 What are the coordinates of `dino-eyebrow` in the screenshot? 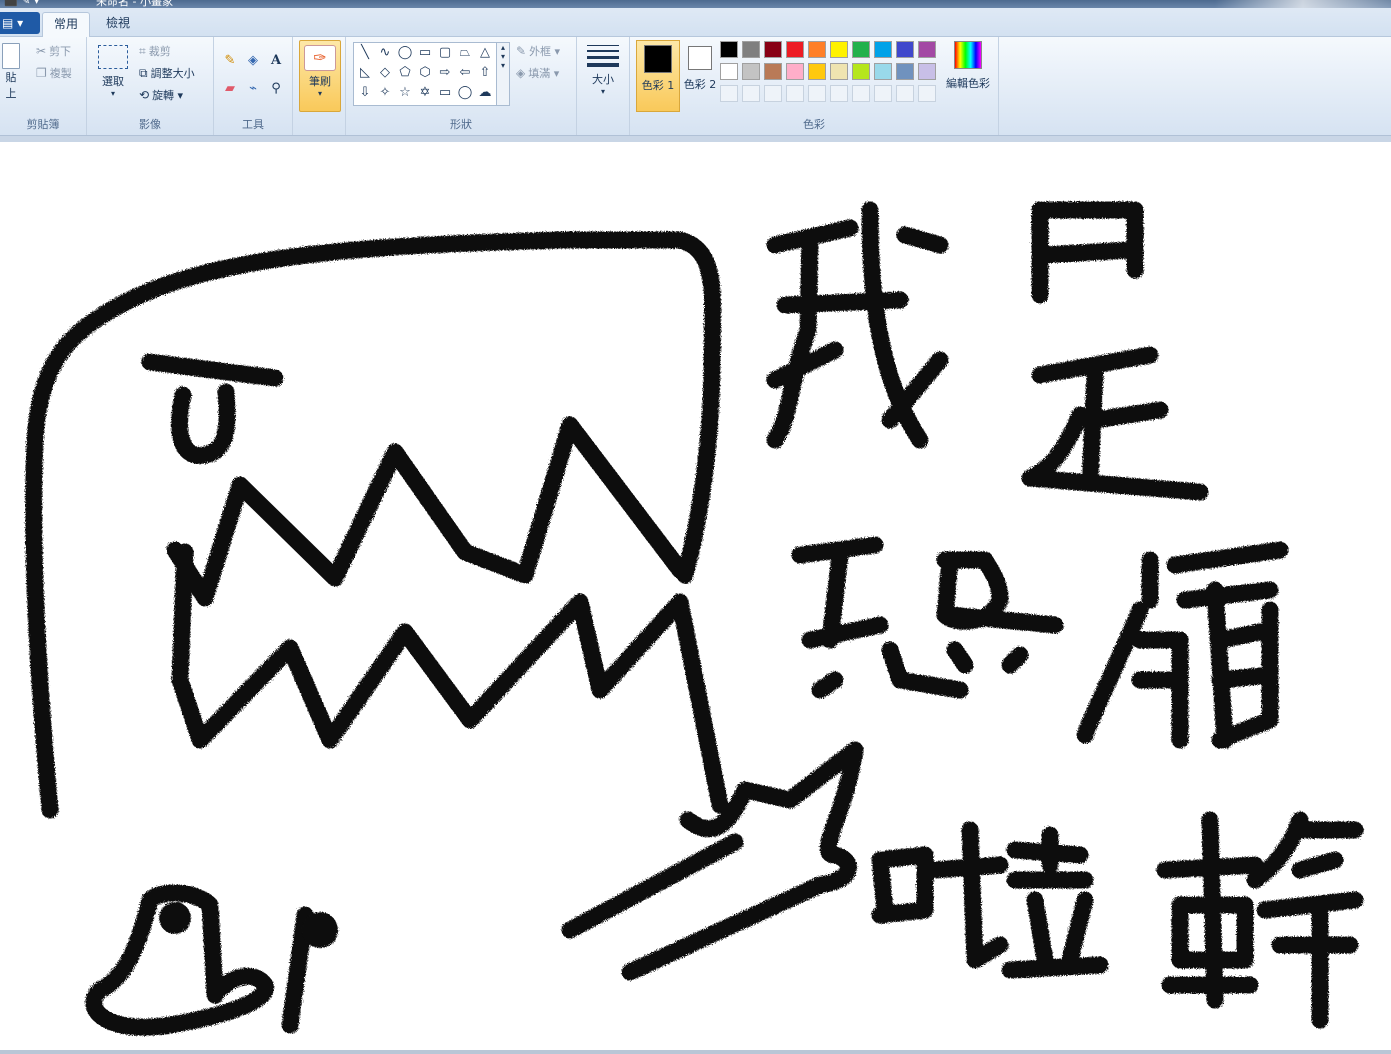 It's located at (212, 370).